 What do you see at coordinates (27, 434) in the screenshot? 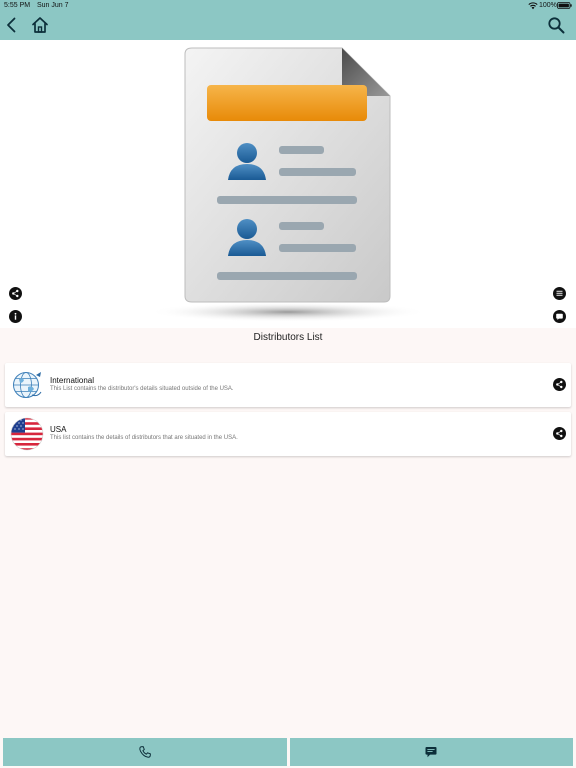
I see `us-flag-icon` at bounding box center [27, 434].